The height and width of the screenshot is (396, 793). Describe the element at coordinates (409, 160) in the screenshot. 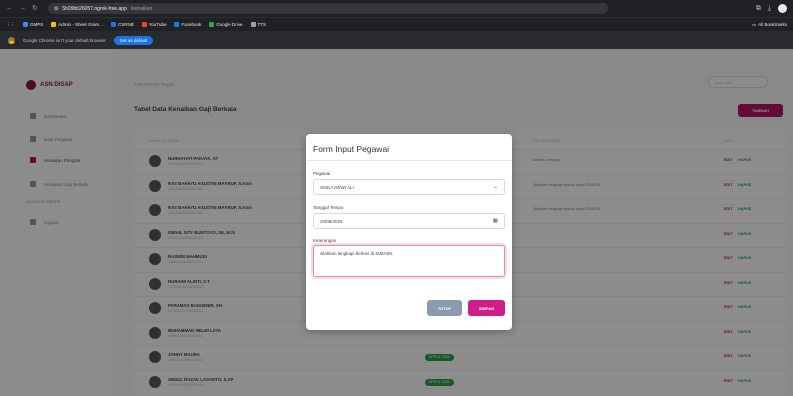

I see `modal-divider` at that location.